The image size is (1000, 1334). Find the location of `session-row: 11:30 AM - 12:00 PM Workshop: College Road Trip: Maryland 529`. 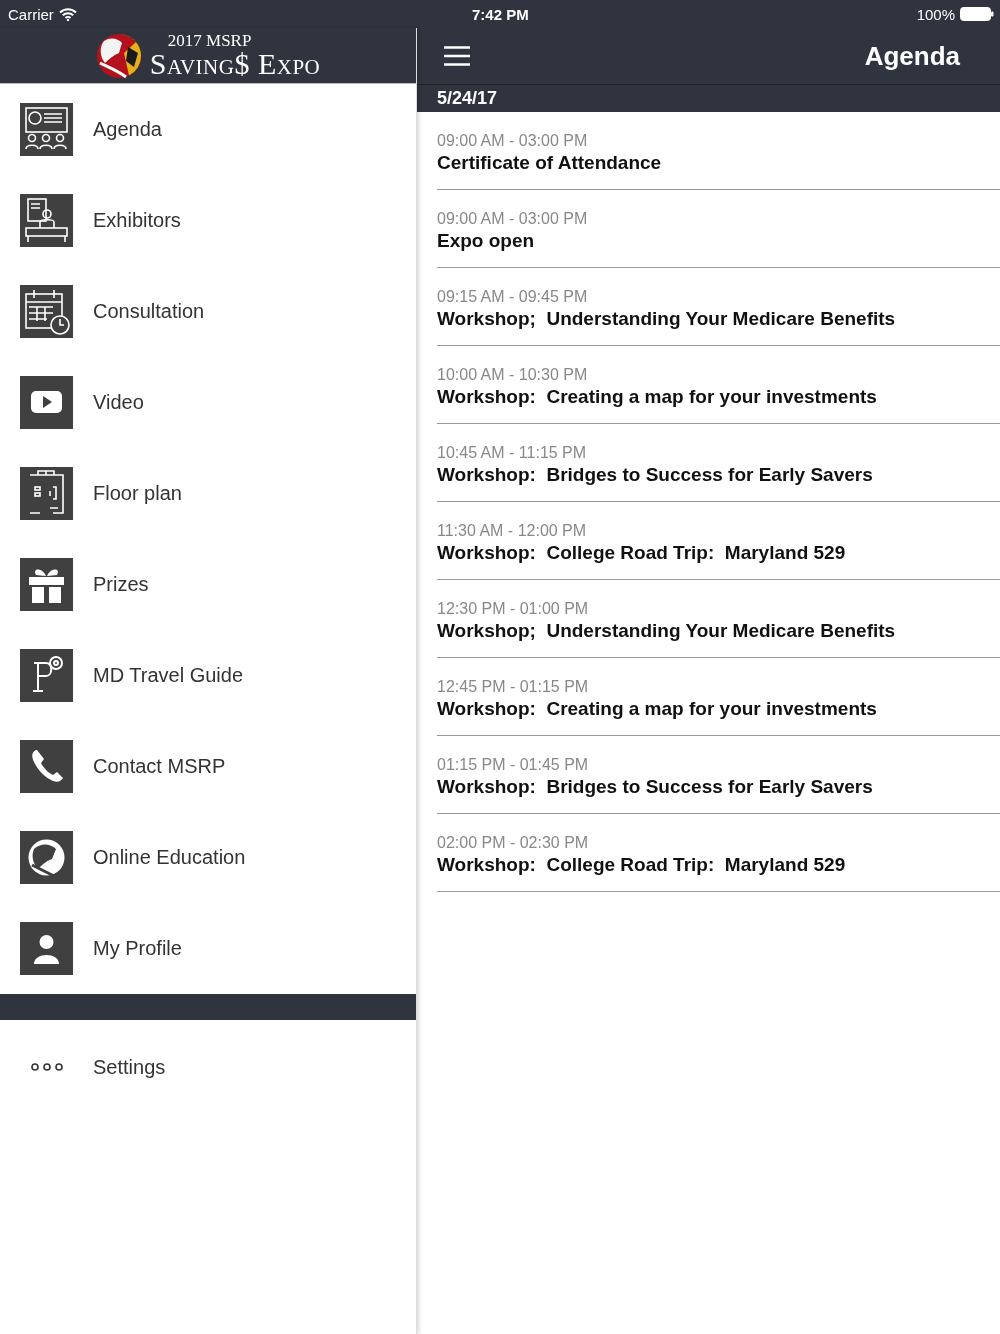

session-row: 11:30 AM - 12:00 PM Workshop: College Road Trip: Maryland 529 is located at coordinates (718, 541).